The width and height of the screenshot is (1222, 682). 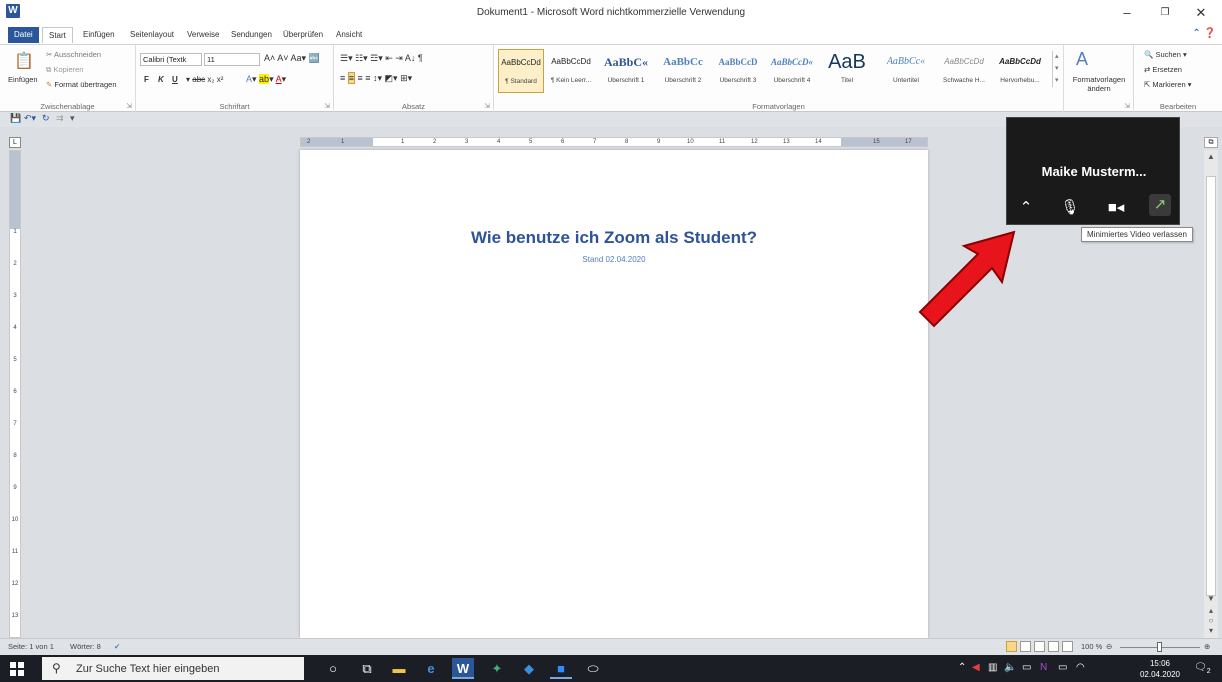 What do you see at coordinates (203, 35) in the screenshot?
I see `tab-references: Verweise` at bounding box center [203, 35].